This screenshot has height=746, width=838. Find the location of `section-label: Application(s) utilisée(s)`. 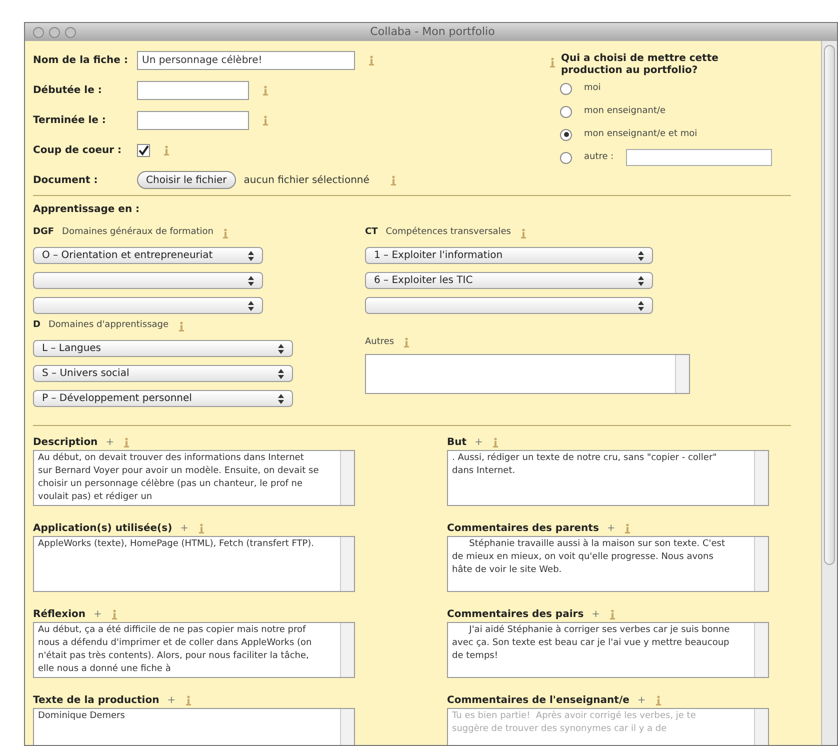

section-label: Application(s) utilisée(s) is located at coordinates (102, 529).